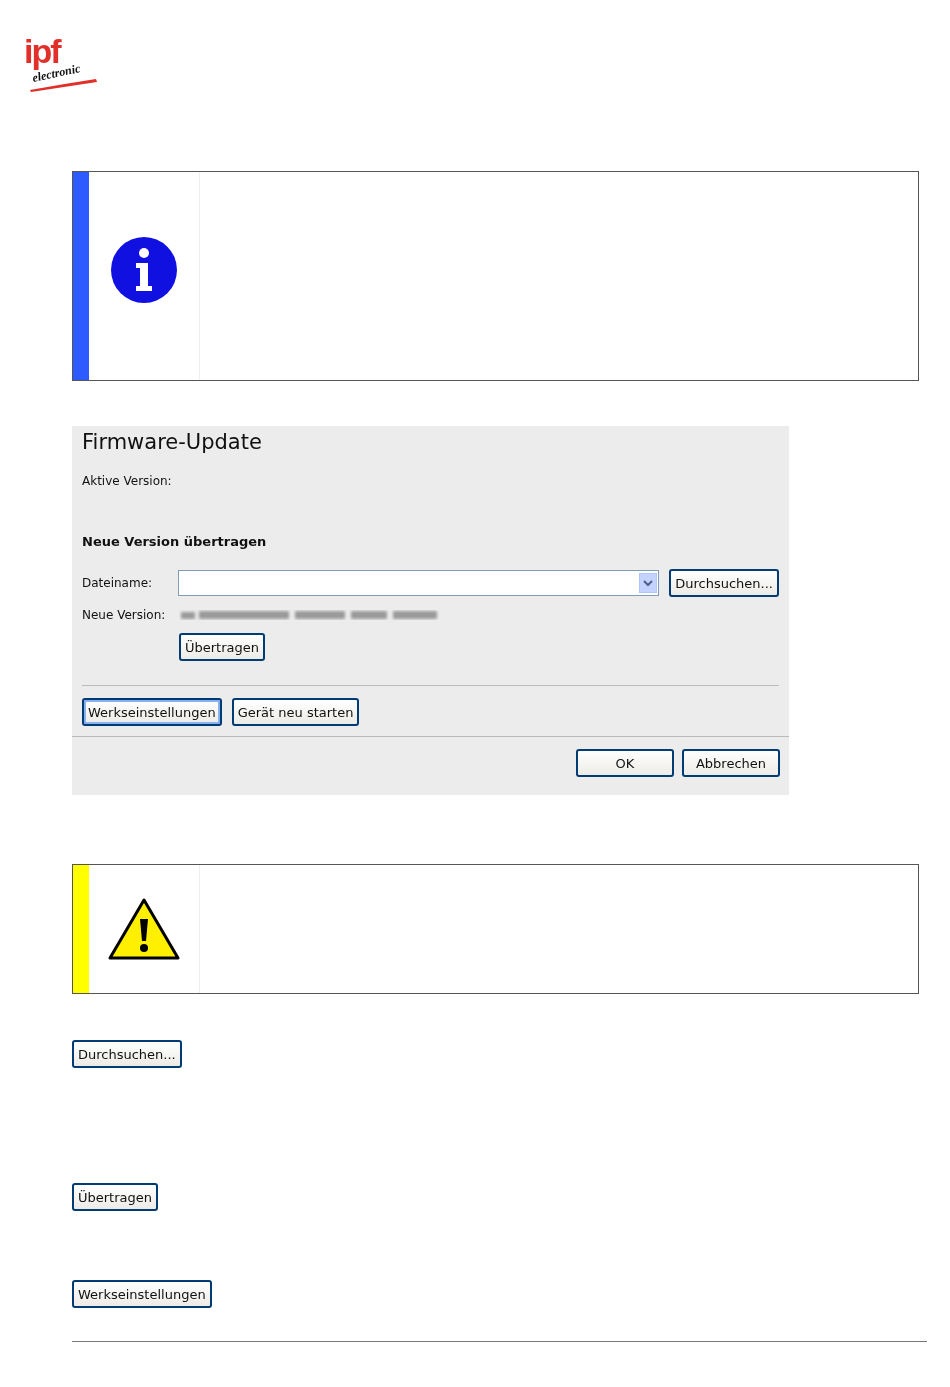  Describe the element at coordinates (731, 763) in the screenshot. I see `footer-button: Abbrechen` at that location.